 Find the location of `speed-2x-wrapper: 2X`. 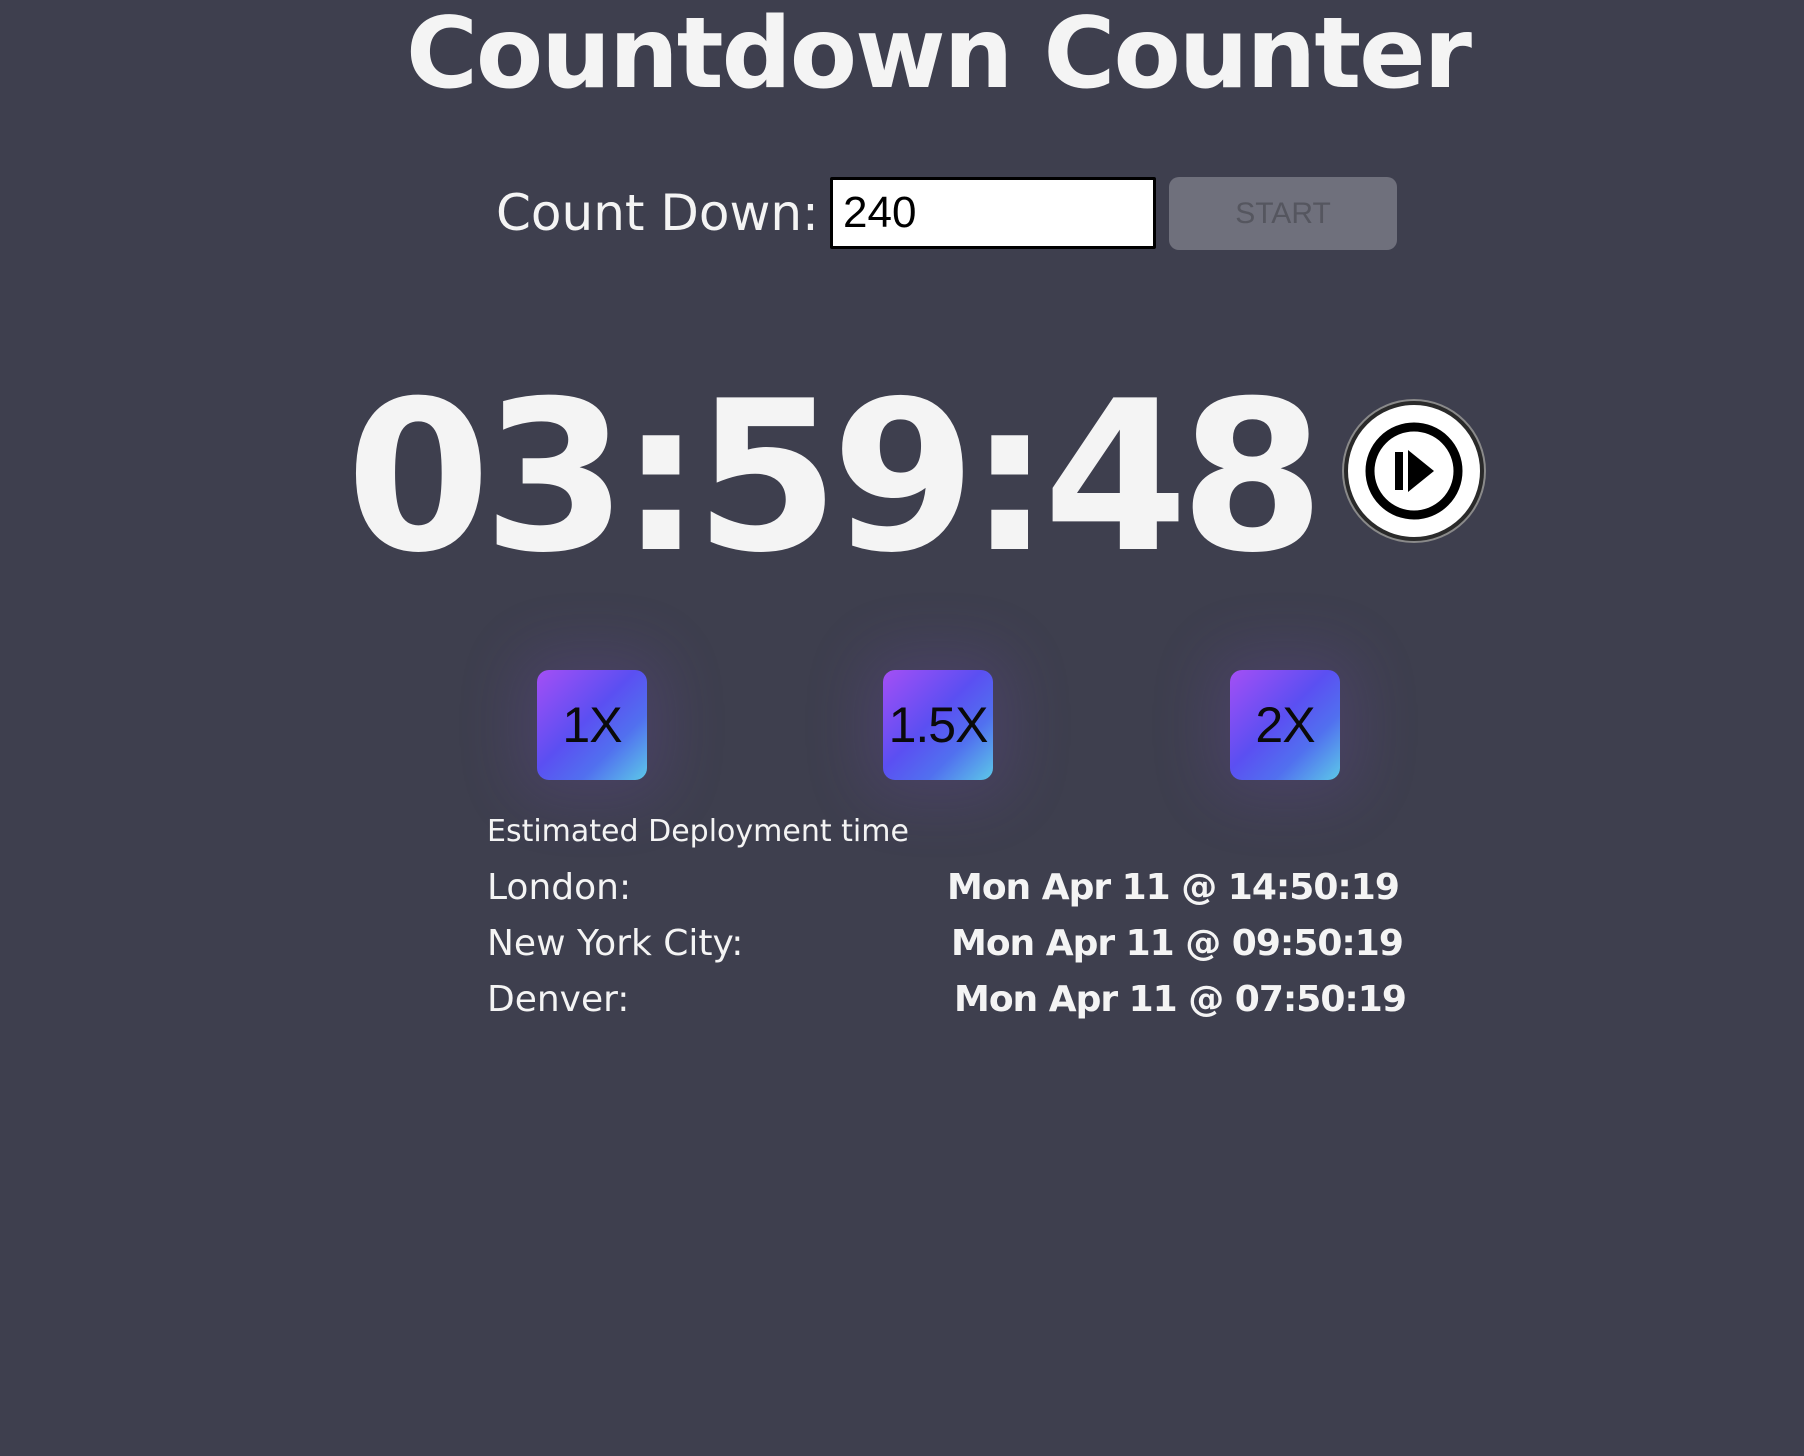

speed-2x-wrapper: 2X is located at coordinates (1285, 725).